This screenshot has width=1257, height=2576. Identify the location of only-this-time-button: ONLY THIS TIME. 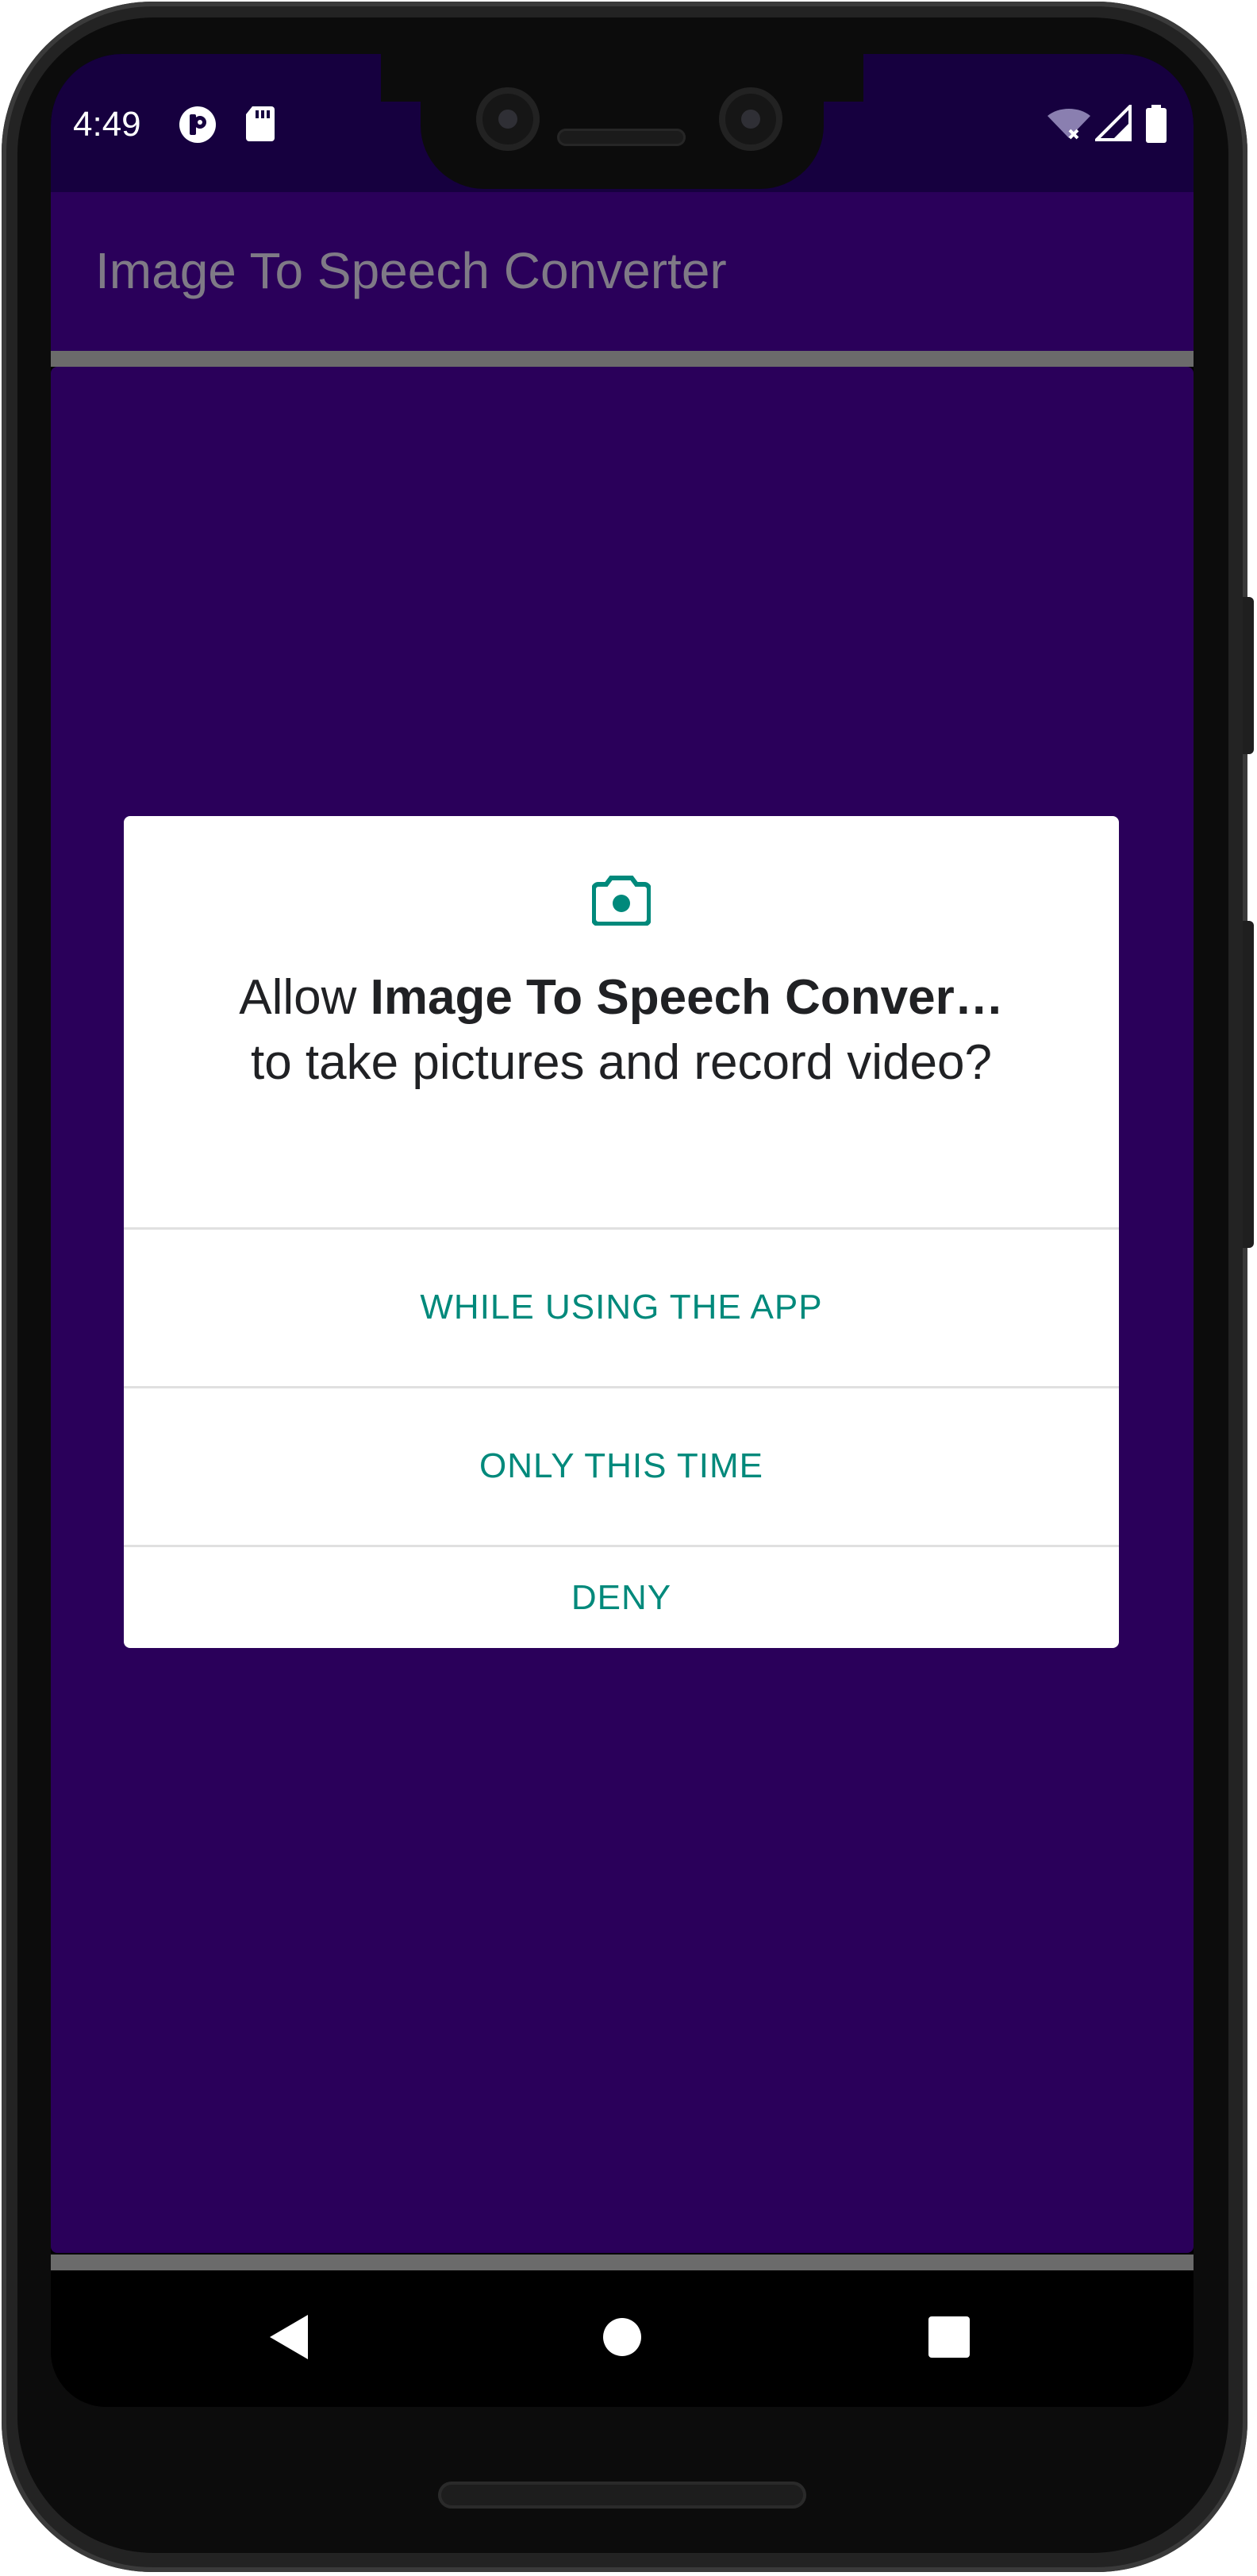
(621, 1466).